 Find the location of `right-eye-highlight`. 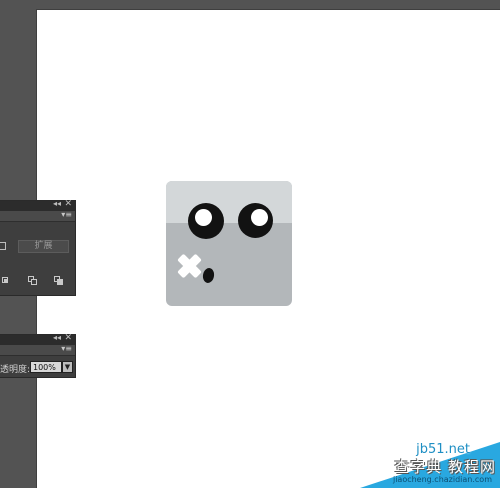

right-eye-highlight is located at coordinates (259, 217).